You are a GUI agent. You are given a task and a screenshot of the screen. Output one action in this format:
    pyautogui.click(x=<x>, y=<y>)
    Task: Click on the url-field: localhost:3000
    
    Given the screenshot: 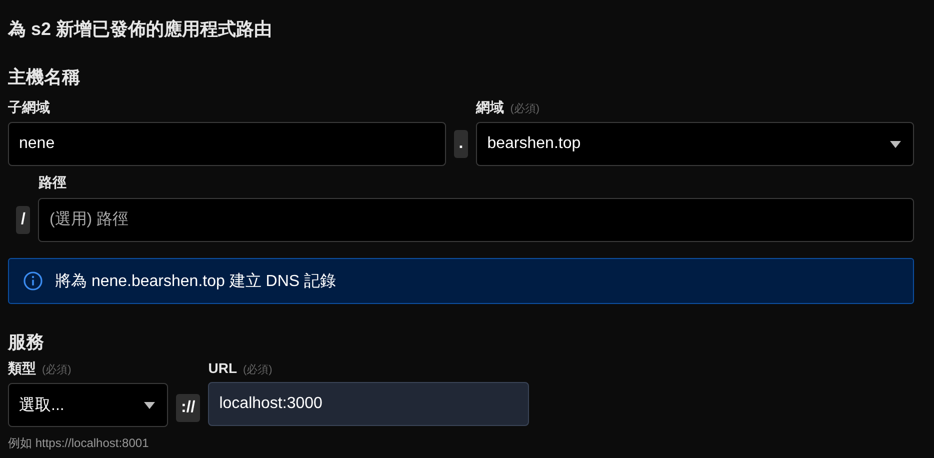 What is the action you would take?
    pyautogui.click(x=369, y=404)
    